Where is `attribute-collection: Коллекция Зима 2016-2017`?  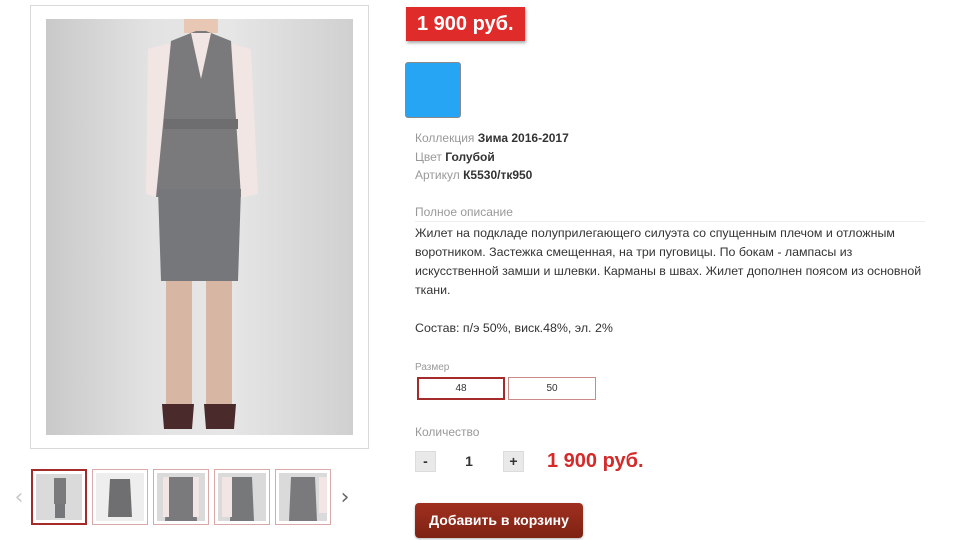 attribute-collection: Коллекция Зима 2016-2017 is located at coordinates (492, 138).